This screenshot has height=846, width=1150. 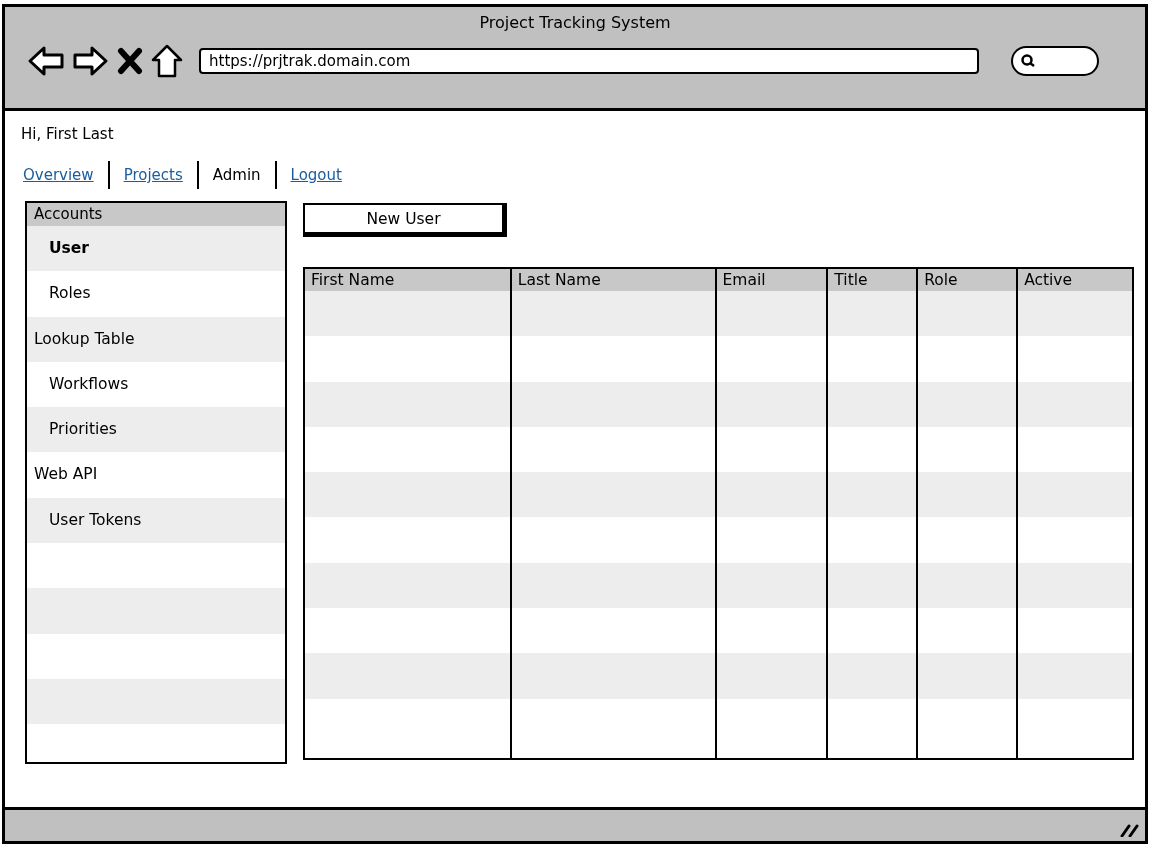 I want to click on nav-link: Projects, so click(x=153, y=175).